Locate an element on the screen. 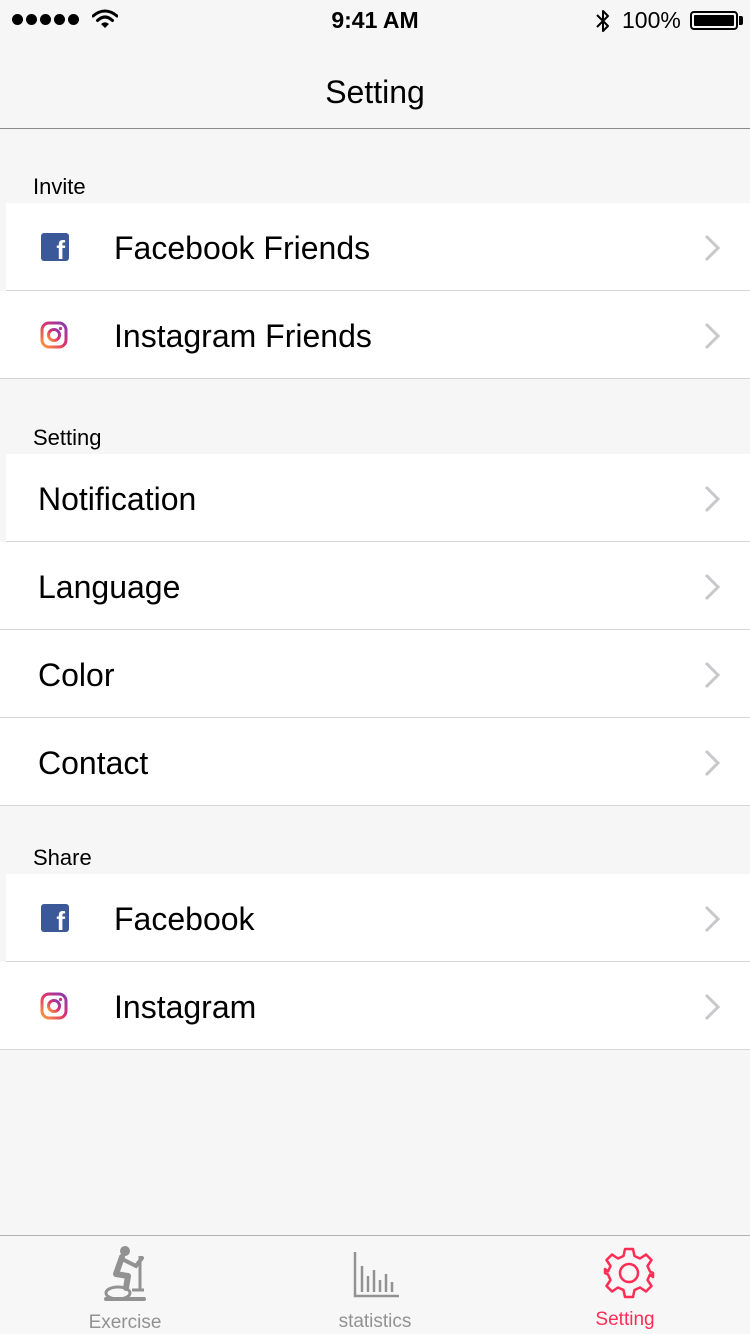 Image resolution: width=750 pixels, height=1334 pixels. exercise-bike-icon is located at coordinates (125, 1273).